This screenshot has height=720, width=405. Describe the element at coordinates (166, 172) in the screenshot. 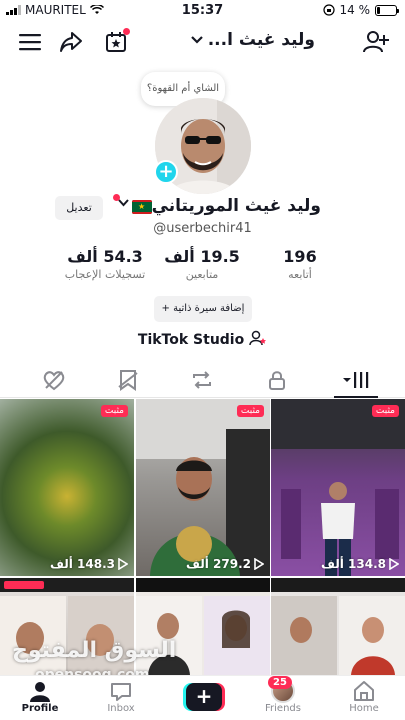

I see `add-story-button: +` at that location.